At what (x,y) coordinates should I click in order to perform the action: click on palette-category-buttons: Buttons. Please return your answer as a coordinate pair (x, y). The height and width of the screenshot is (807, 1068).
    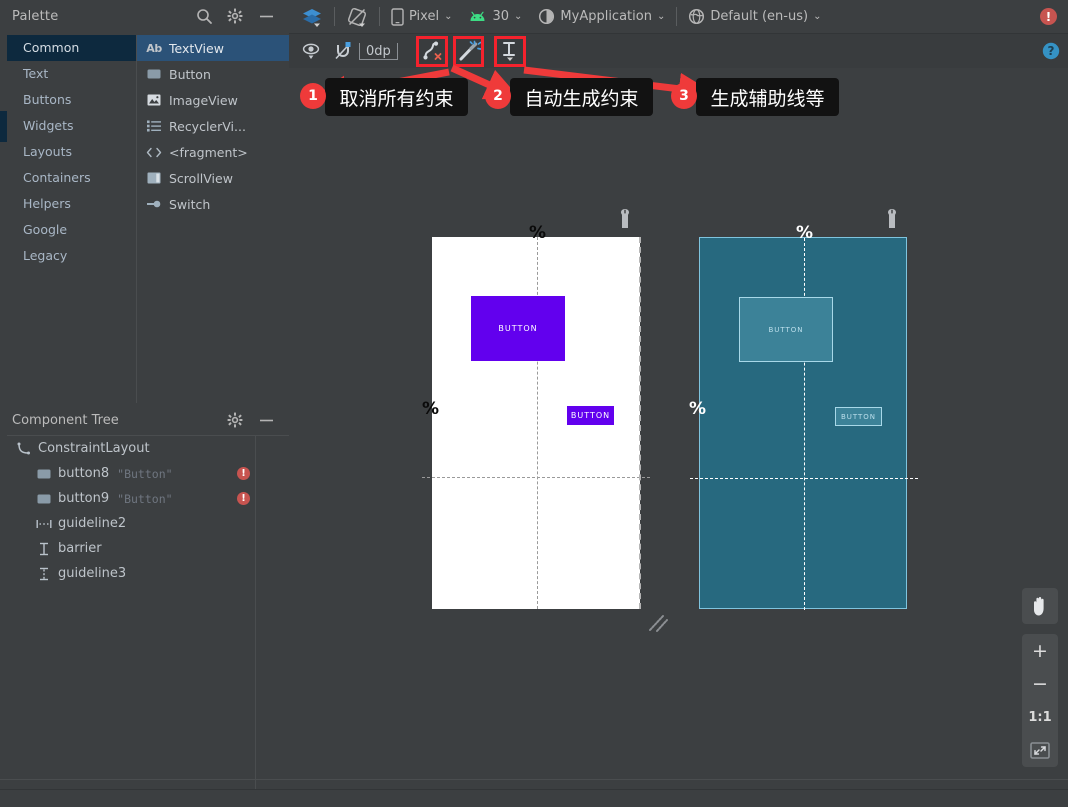
    Looking at the image, I should click on (71, 100).